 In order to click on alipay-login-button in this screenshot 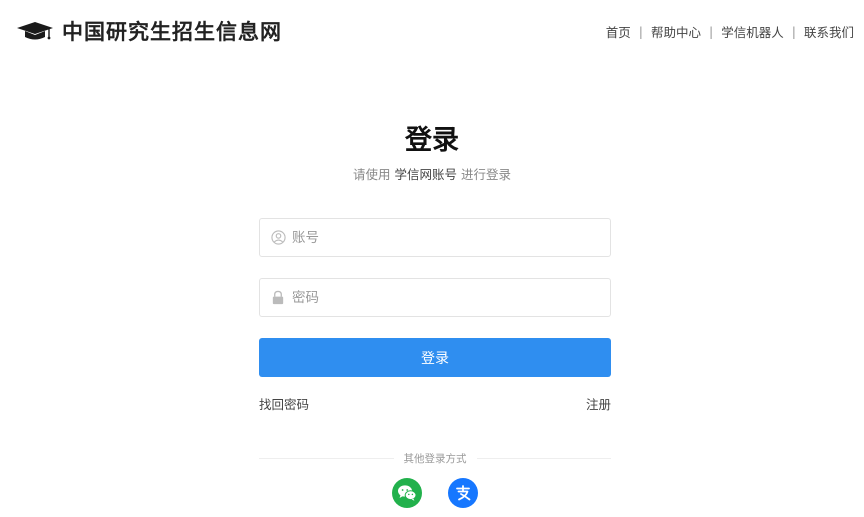, I will do `click(463, 493)`.